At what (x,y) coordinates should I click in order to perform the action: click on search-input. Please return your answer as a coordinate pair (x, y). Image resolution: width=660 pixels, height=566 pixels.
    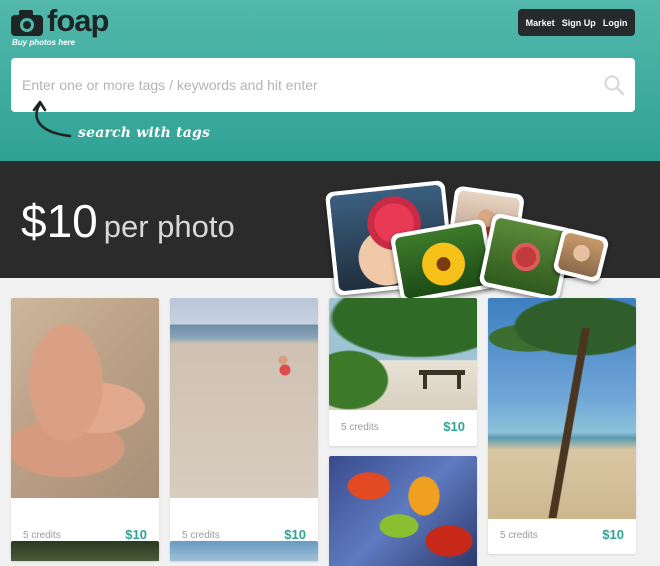
    Looking at the image, I should click on (302, 85).